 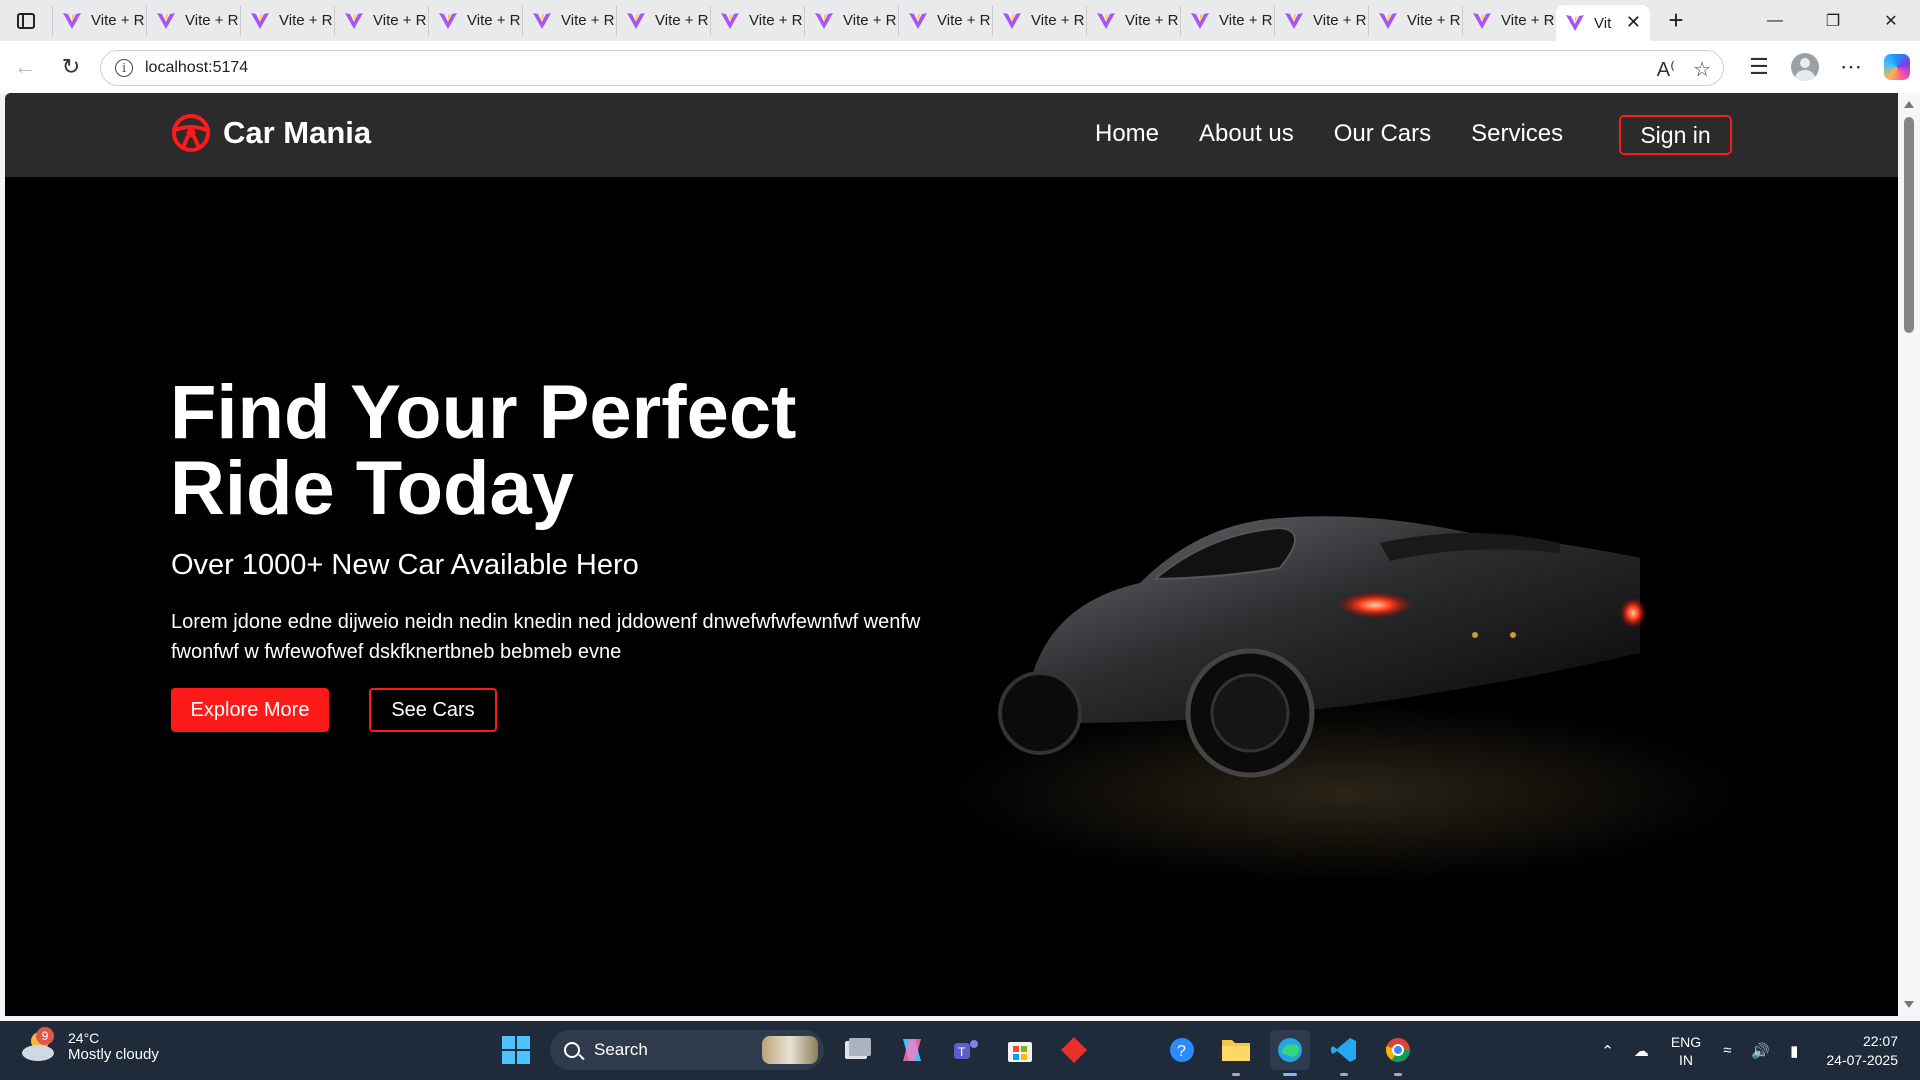 I want to click on language-indicator: ENG IN, so click(x=1686, y=1051).